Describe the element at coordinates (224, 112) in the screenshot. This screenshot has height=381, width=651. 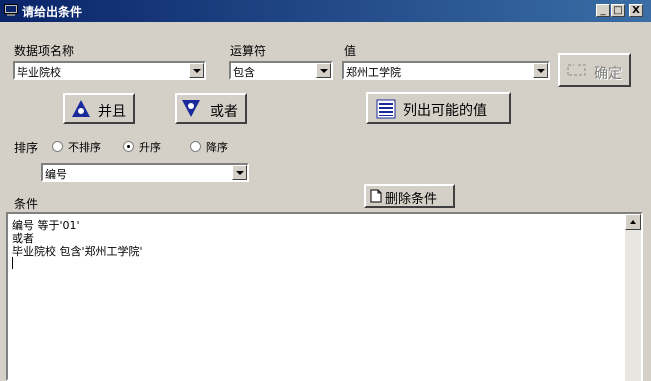
I see `or-label: 或者` at that location.